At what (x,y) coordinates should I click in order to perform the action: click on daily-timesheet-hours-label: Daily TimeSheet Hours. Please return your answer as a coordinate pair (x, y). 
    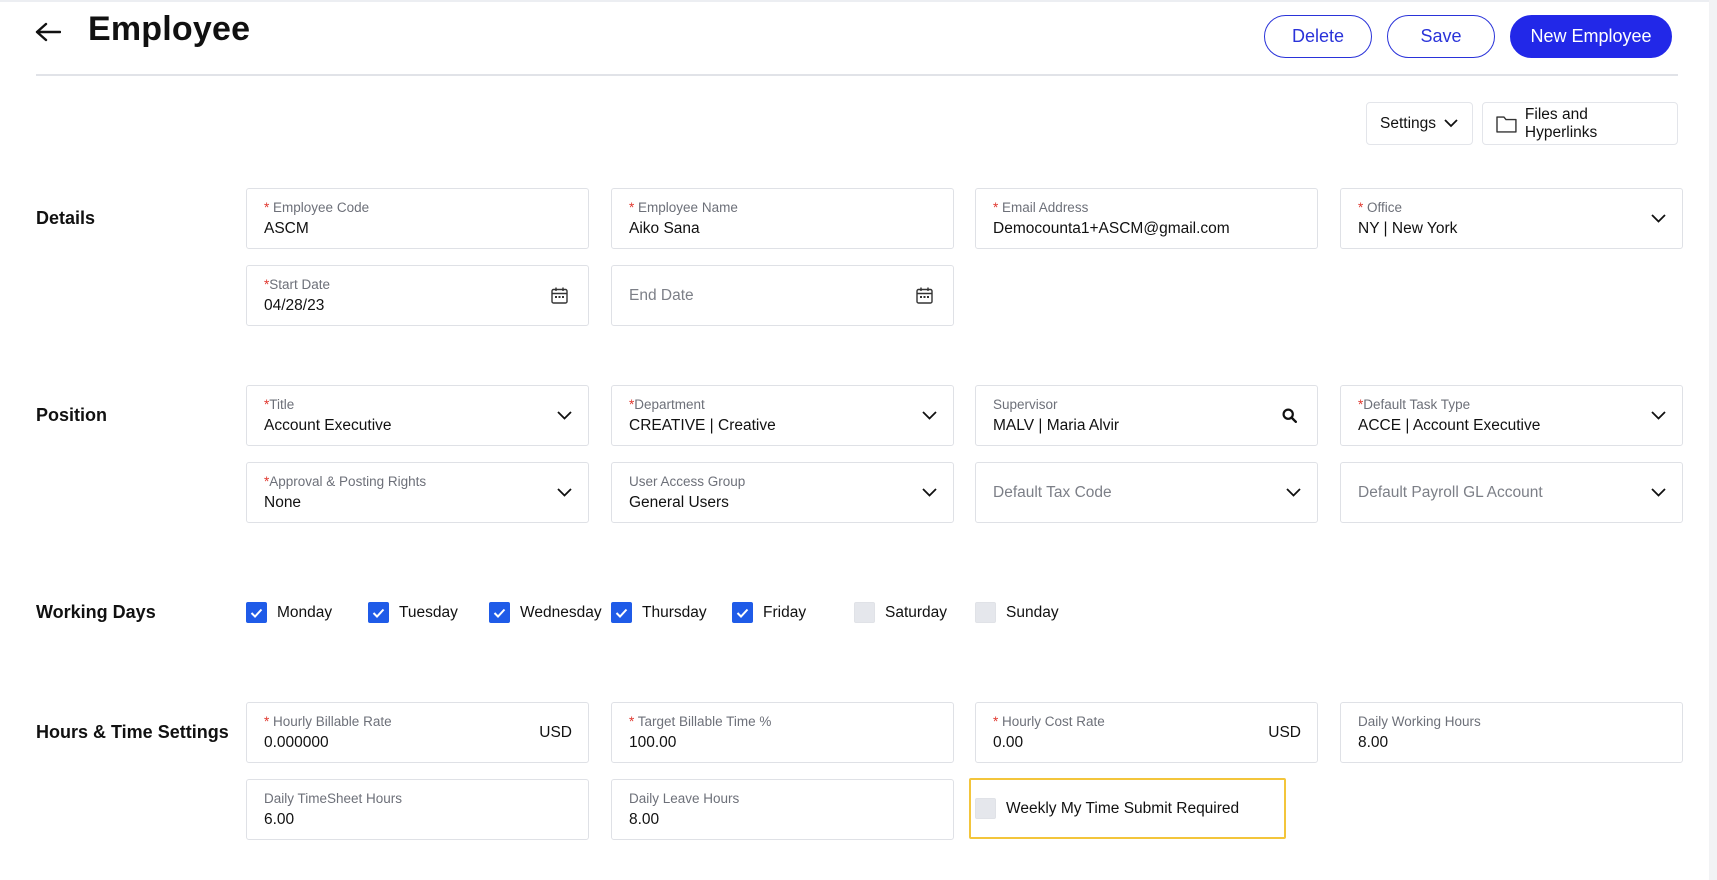
    Looking at the image, I should click on (333, 798).